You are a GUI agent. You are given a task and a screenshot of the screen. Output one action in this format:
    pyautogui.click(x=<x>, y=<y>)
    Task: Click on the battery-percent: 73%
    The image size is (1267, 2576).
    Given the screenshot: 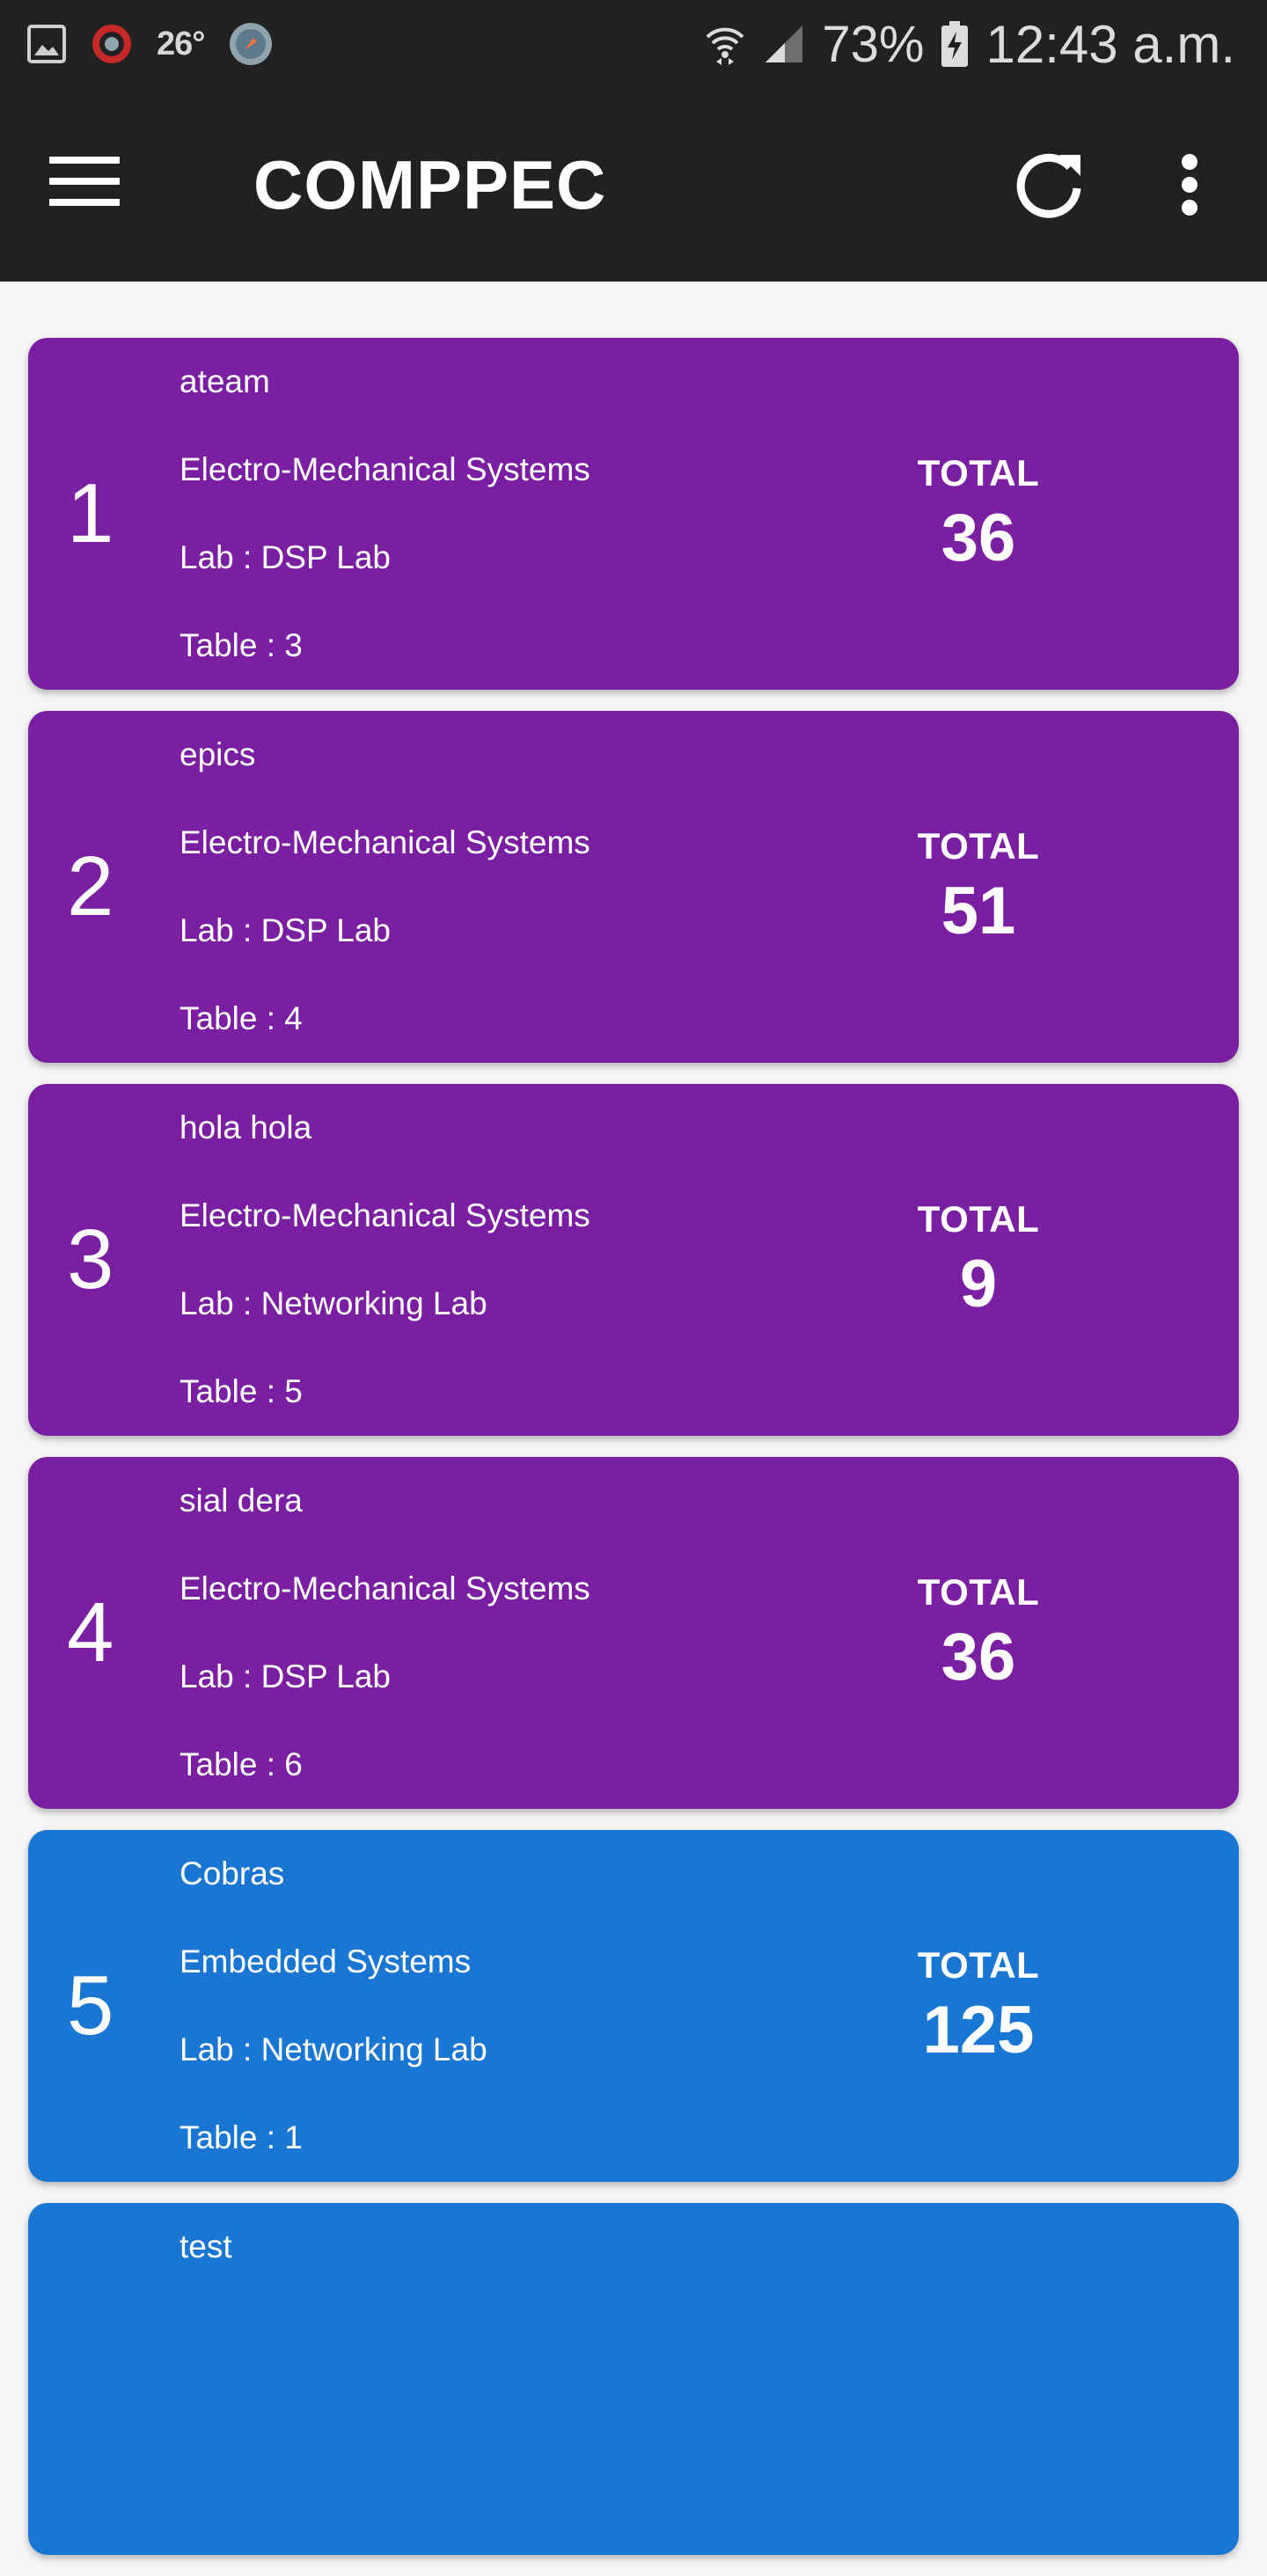 What is the action you would take?
    pyautogui.click(x=873, y=44)
    